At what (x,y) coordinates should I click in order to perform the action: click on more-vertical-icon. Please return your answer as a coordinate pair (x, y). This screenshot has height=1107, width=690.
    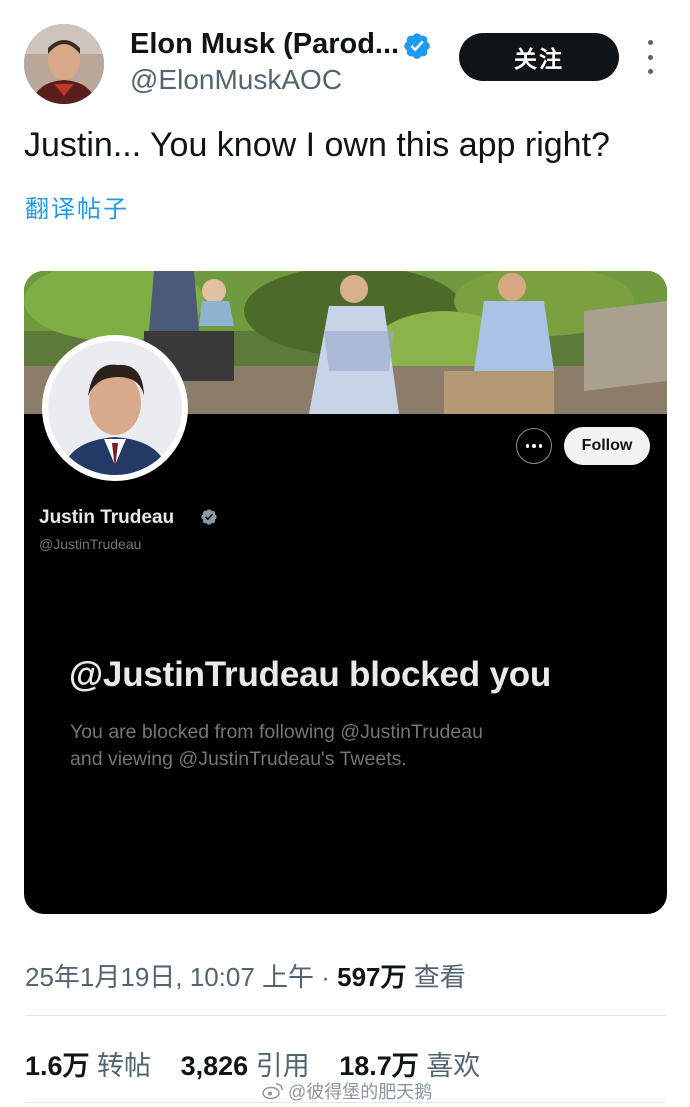
    Looking at the image, I should click on (650, 57).